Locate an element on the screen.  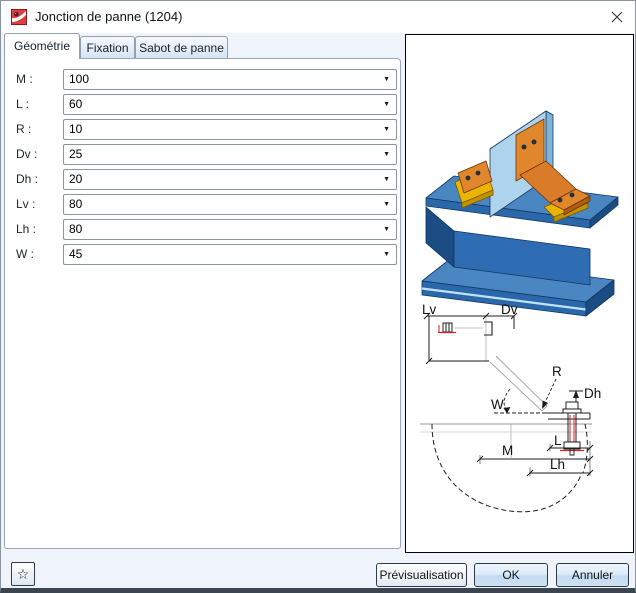
window-title: Jonction de panne (1204) is located at coordinates (109, 16).